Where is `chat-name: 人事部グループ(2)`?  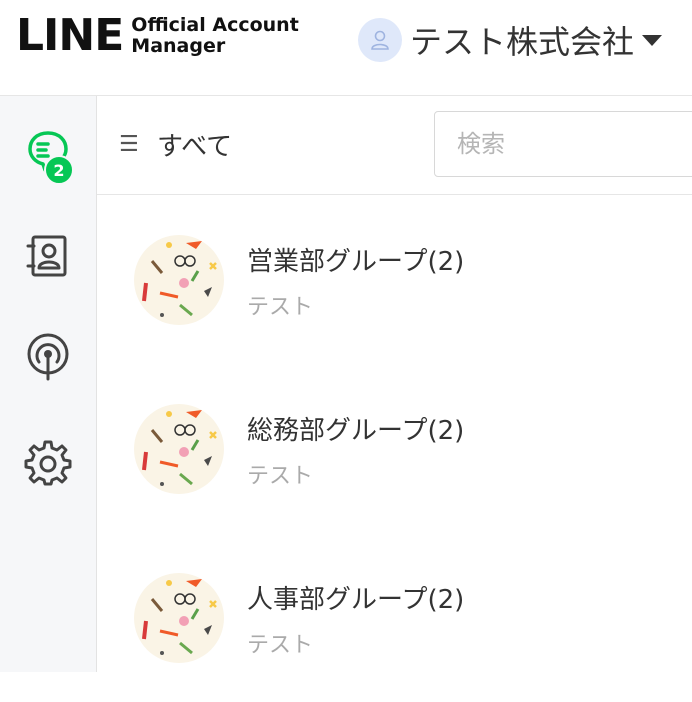 chat-name: 人事部グループ(2) is located at coordinates (356, 600).